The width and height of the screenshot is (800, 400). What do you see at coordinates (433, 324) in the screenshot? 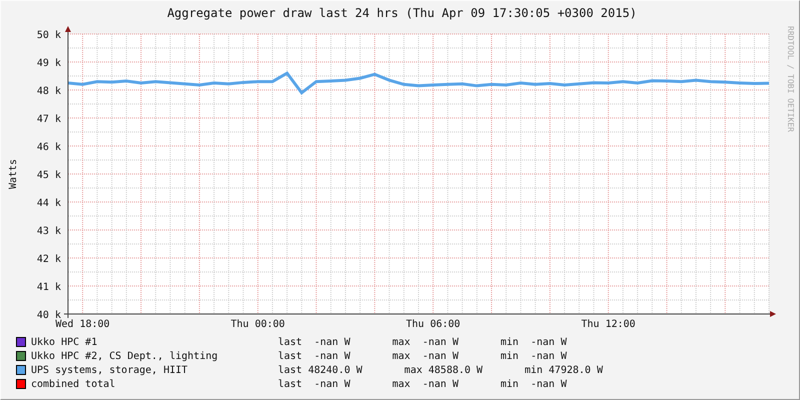
I see `x-tick-label: Thu 06:00` at bounding box center [433, 324].